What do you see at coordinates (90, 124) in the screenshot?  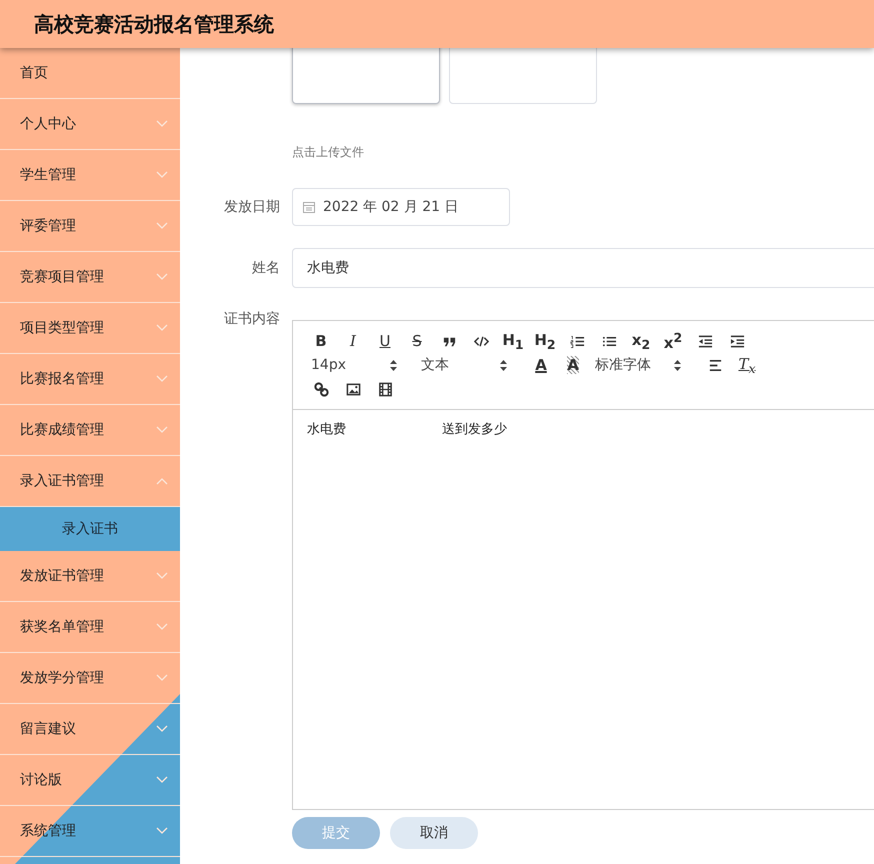 I see `sidebar-item: 个人中心` at bounding box center [90, 124].